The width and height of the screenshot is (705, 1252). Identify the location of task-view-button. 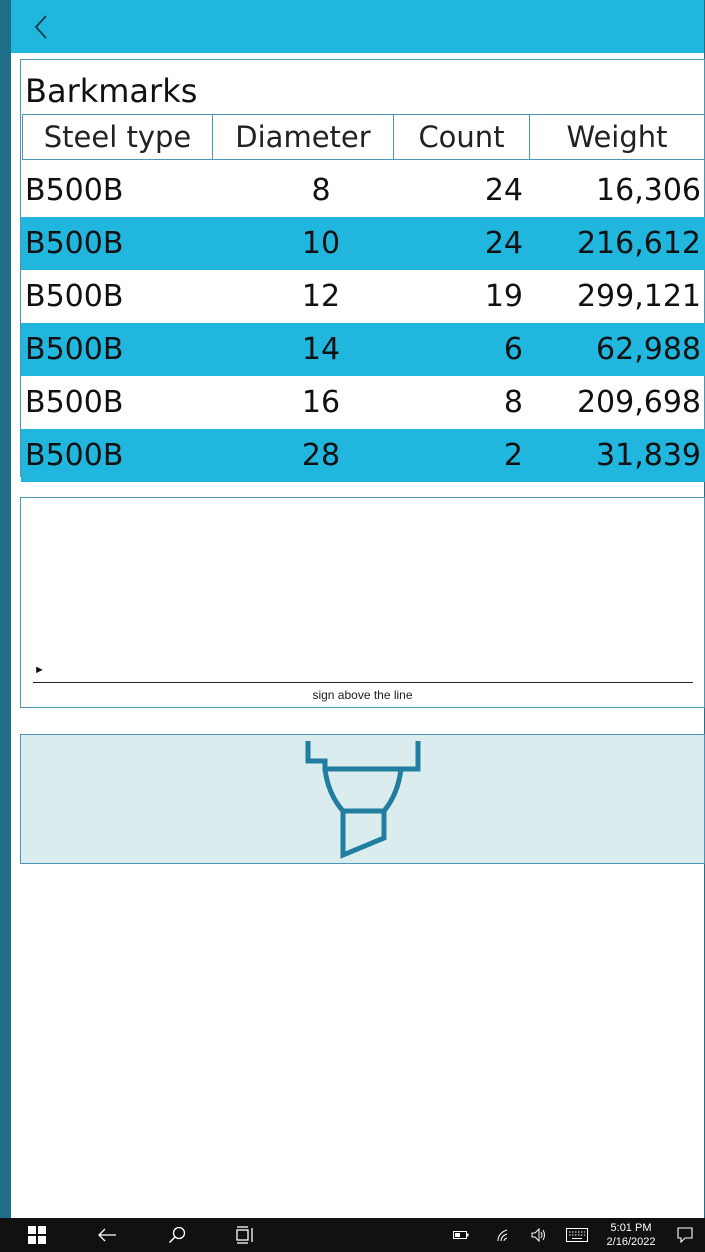
(246, 1235).